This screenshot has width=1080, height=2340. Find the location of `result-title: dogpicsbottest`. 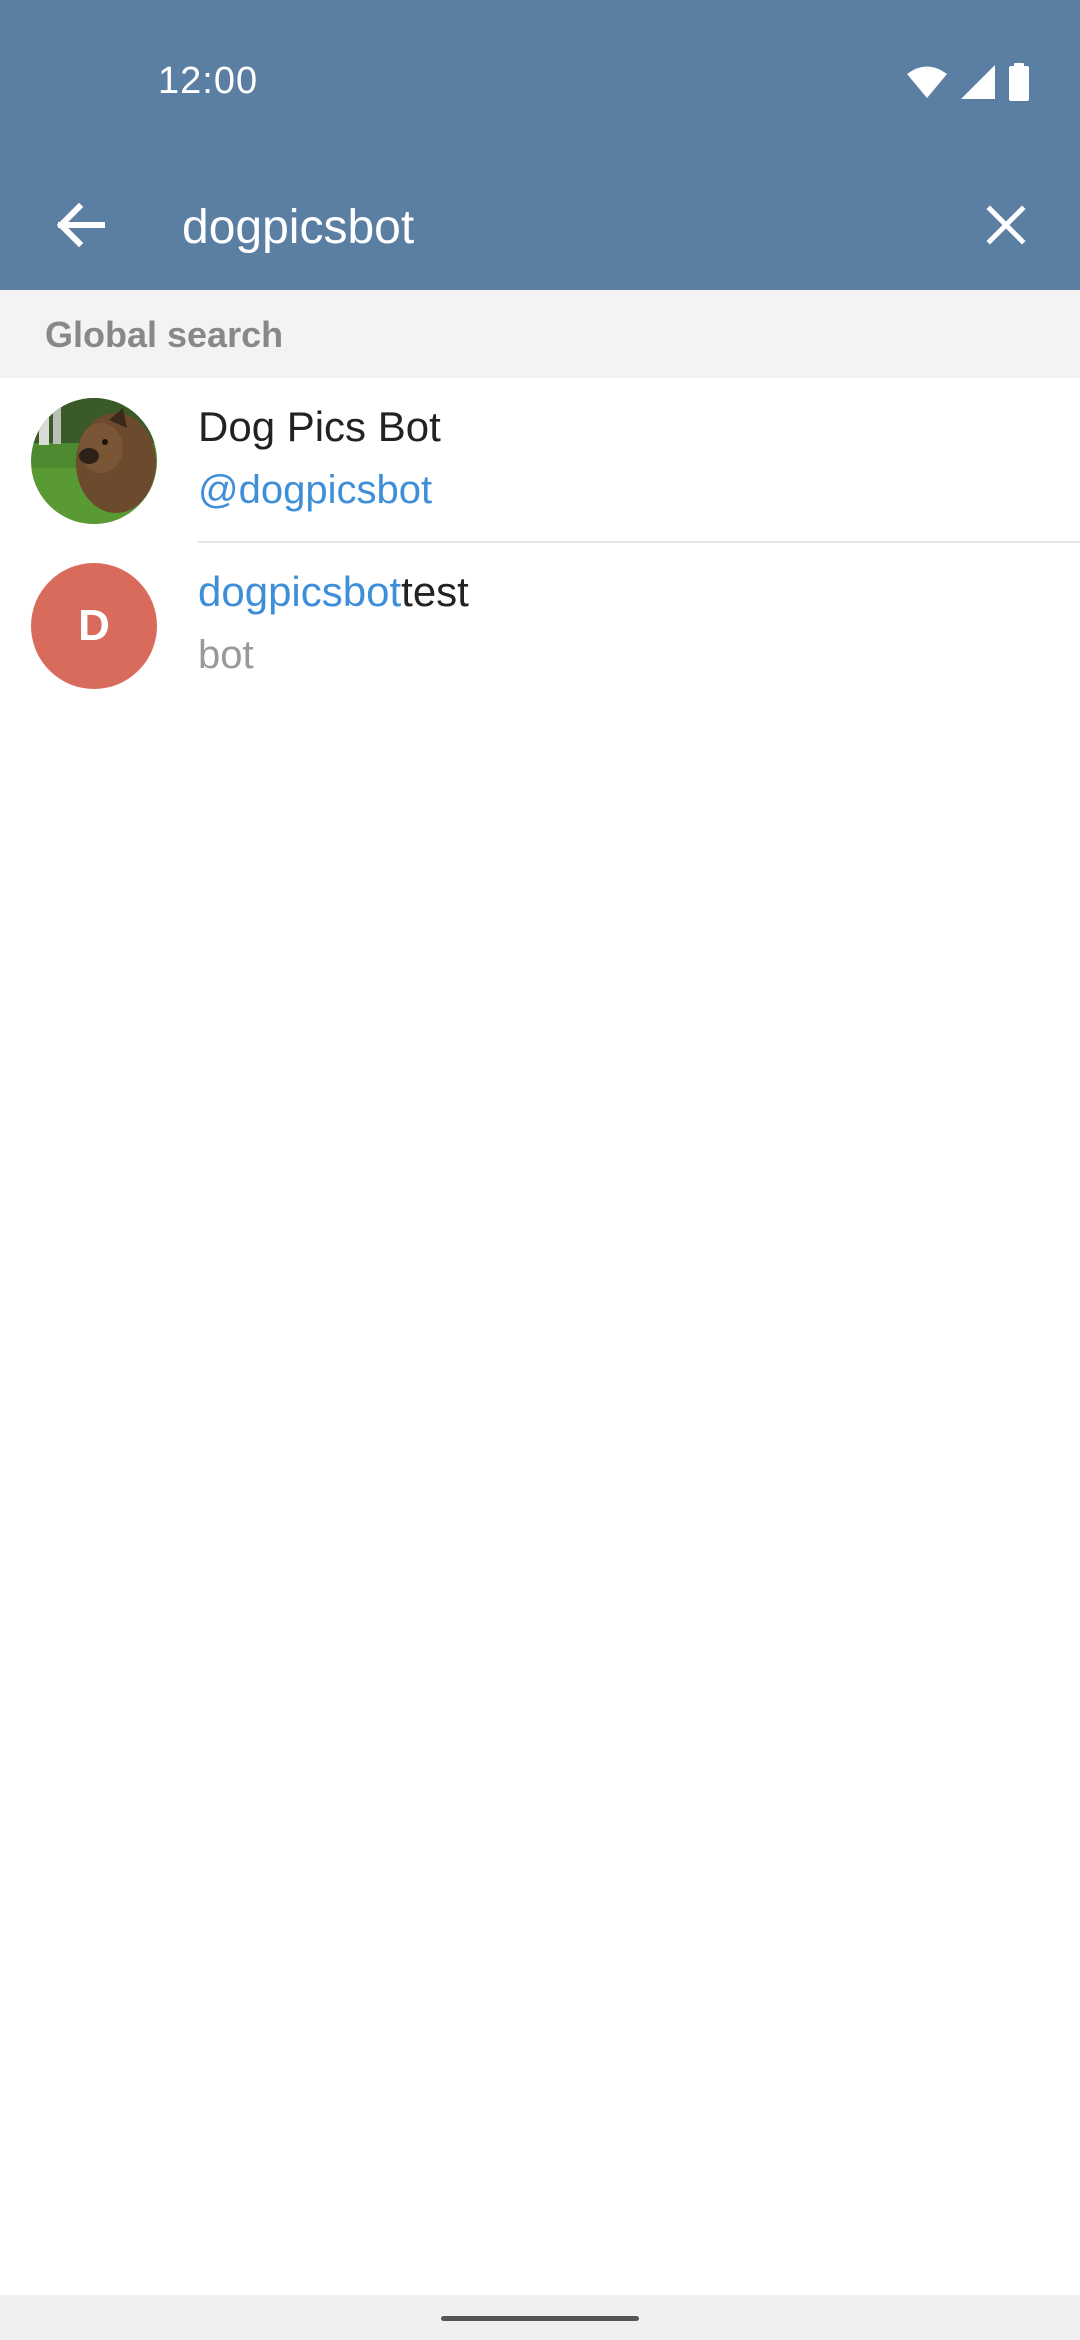

result-title: dogpicsbottest is located at coordinates (333, 592).